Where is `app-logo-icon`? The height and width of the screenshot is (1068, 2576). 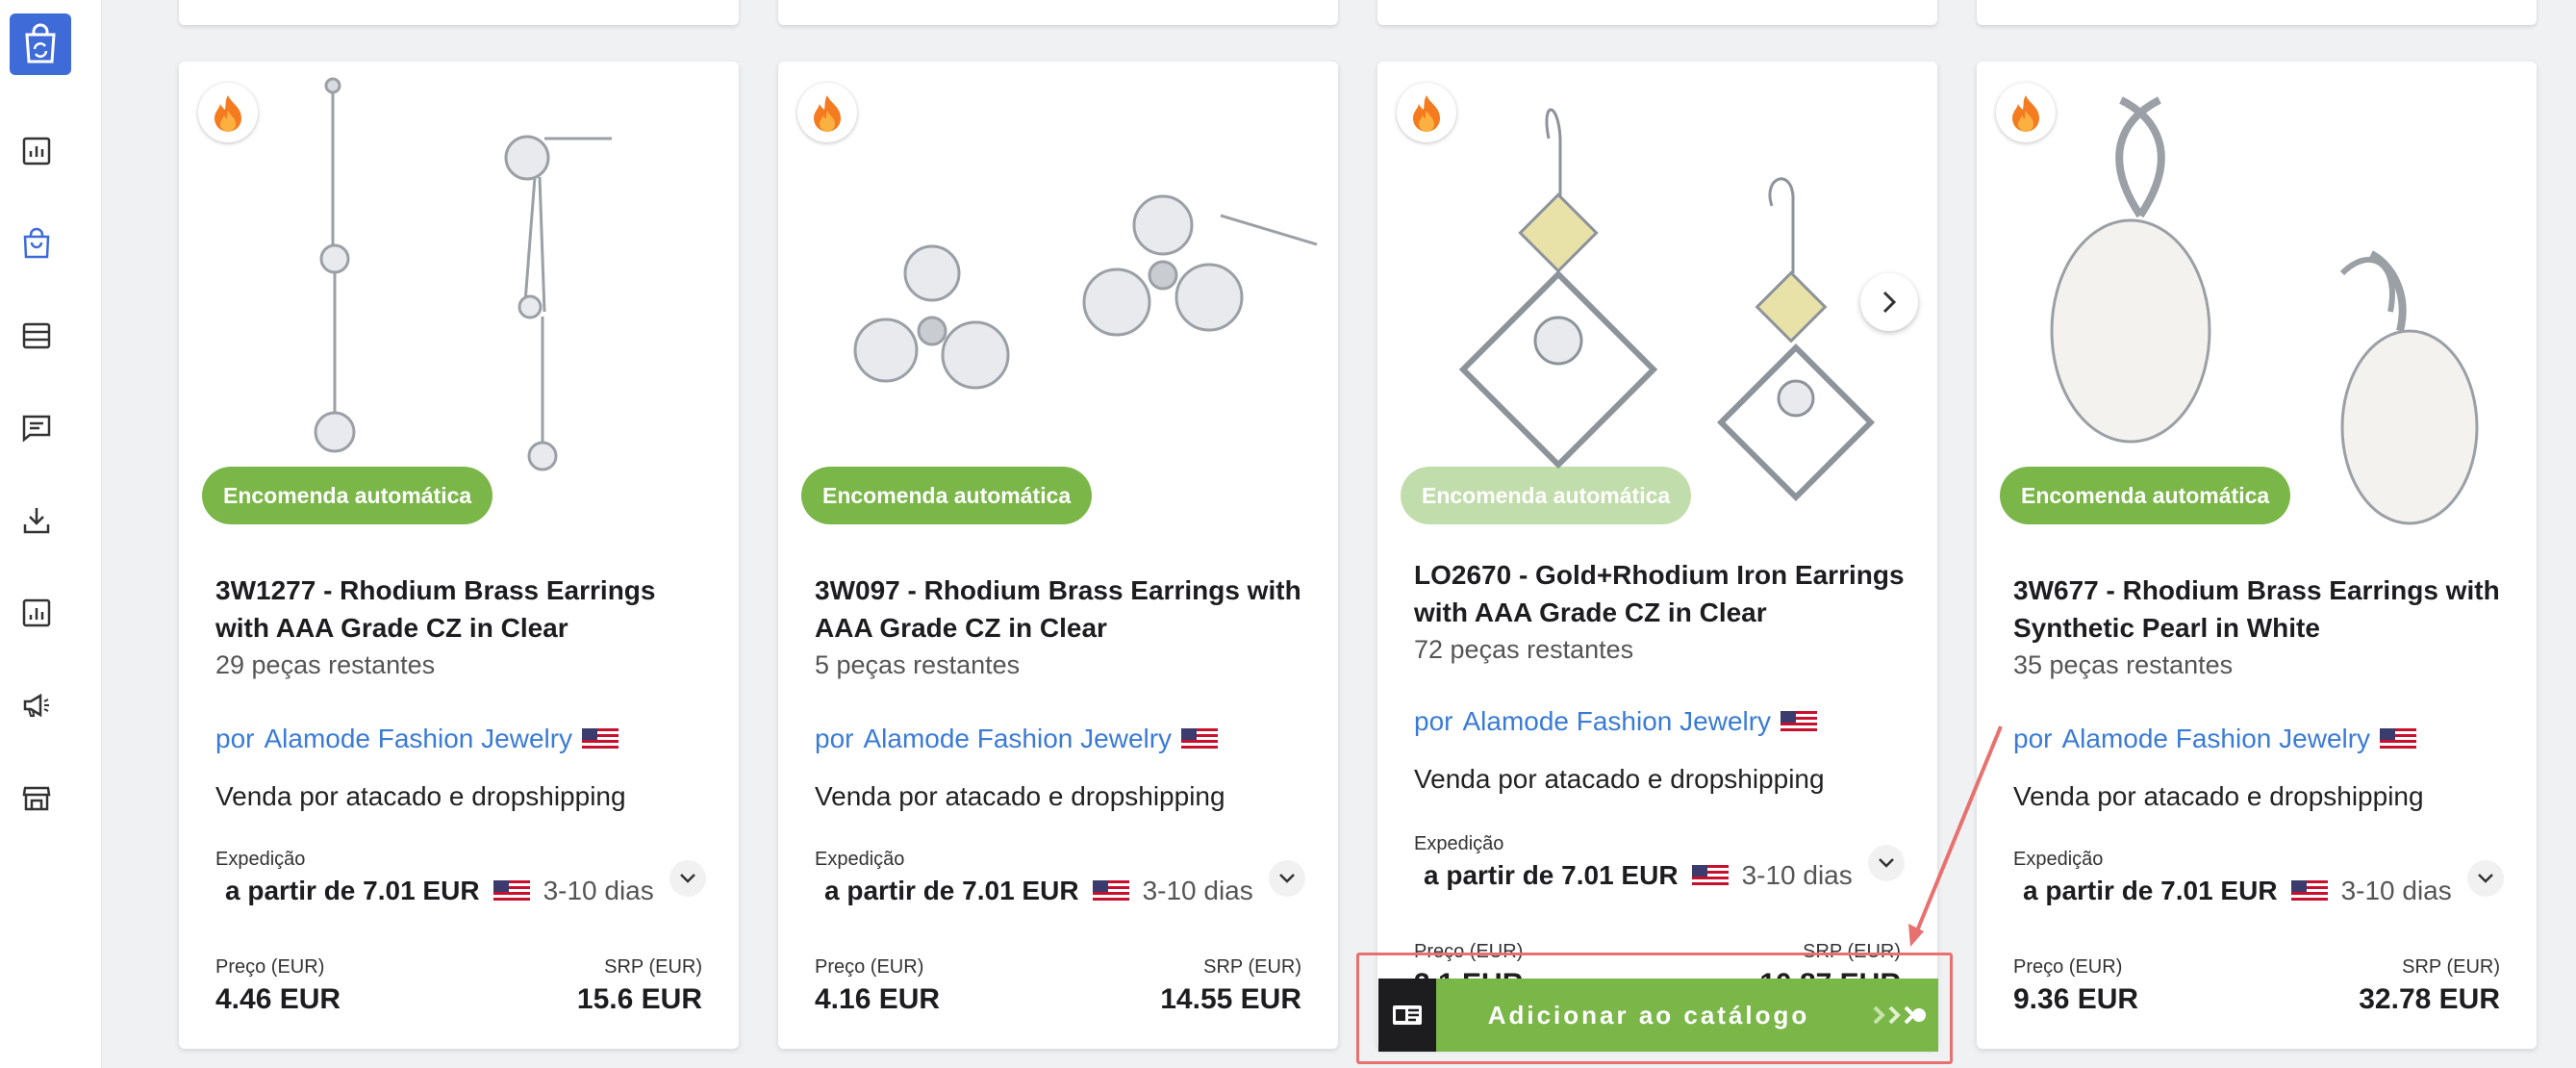
app-logo-icon is located at coordinates (40, 44).